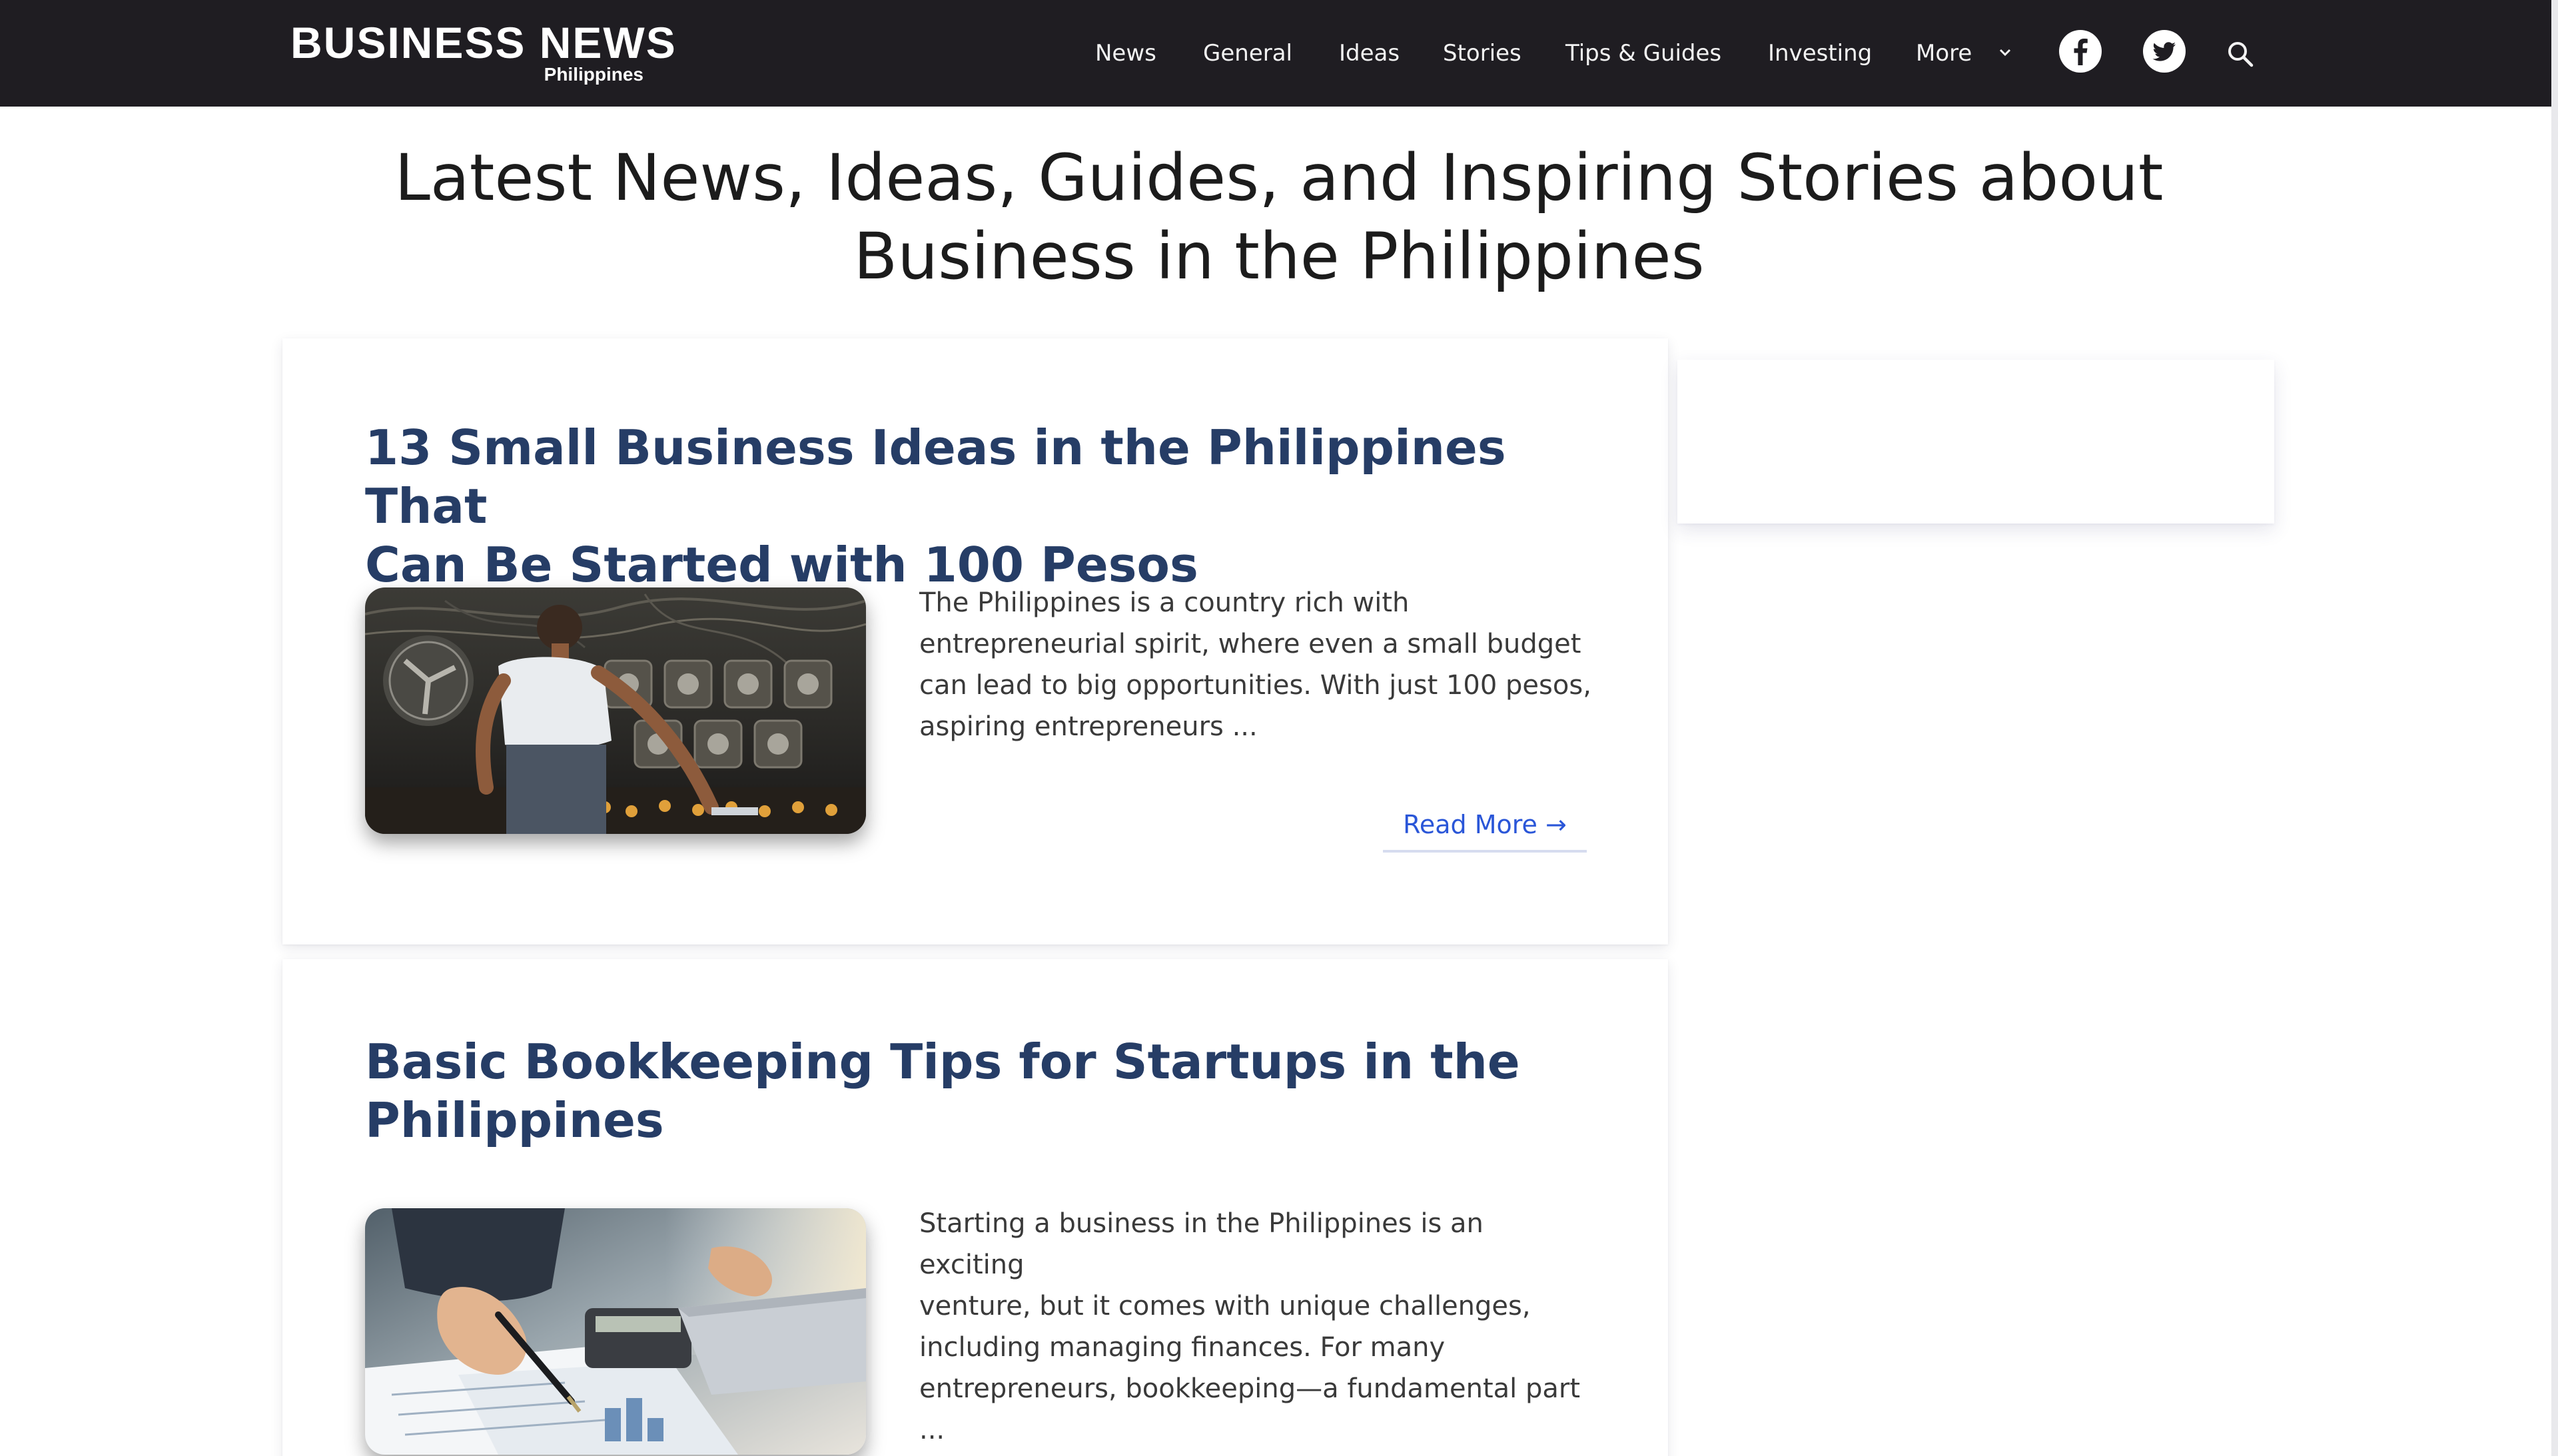 This screenshot has width=2558, height=1456. I want to click on excerpt-line: The Philippines is a country rich with, so click(1164, 602).